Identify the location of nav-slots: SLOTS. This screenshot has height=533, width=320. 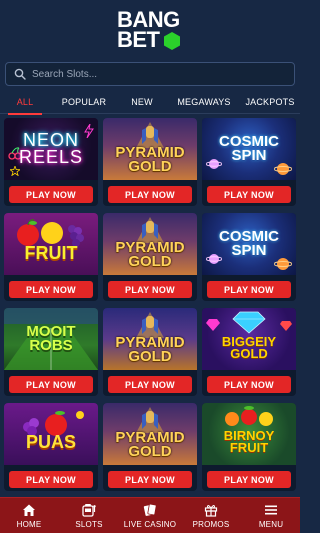
(89, 515).